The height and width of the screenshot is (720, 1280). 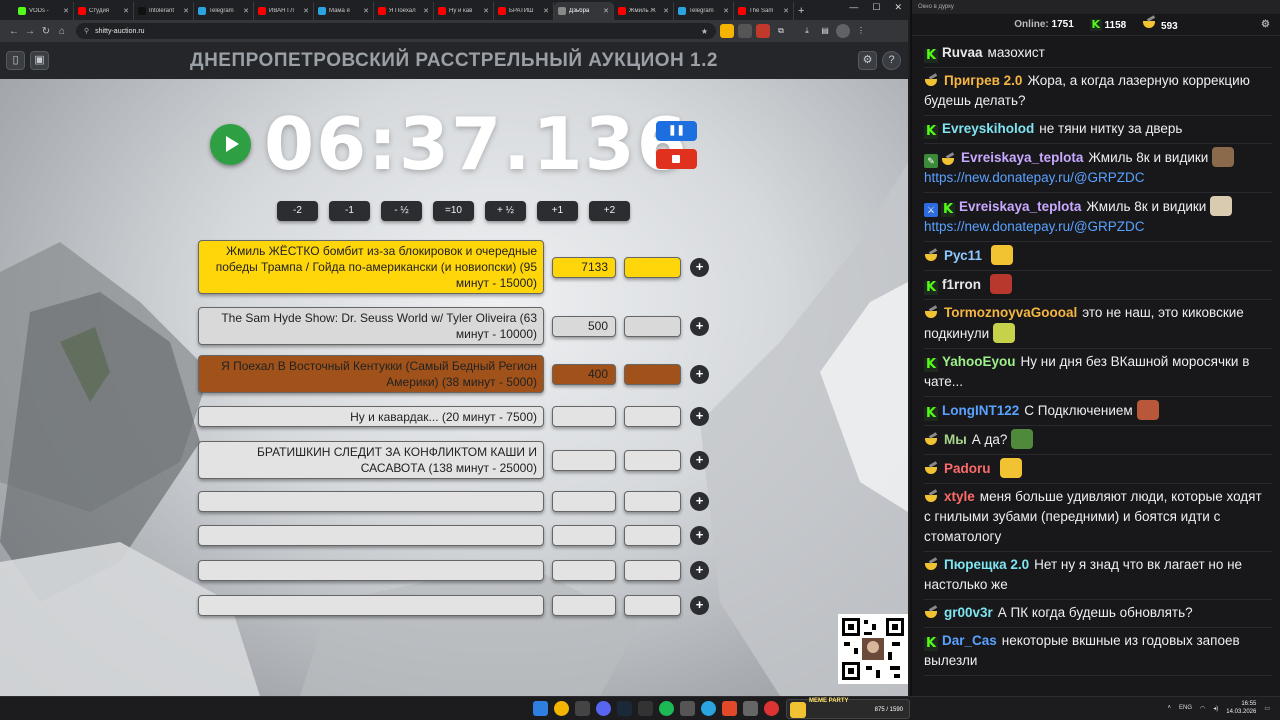 I want to click on time-adjust-button: - ½, so click(x=401, y=211).